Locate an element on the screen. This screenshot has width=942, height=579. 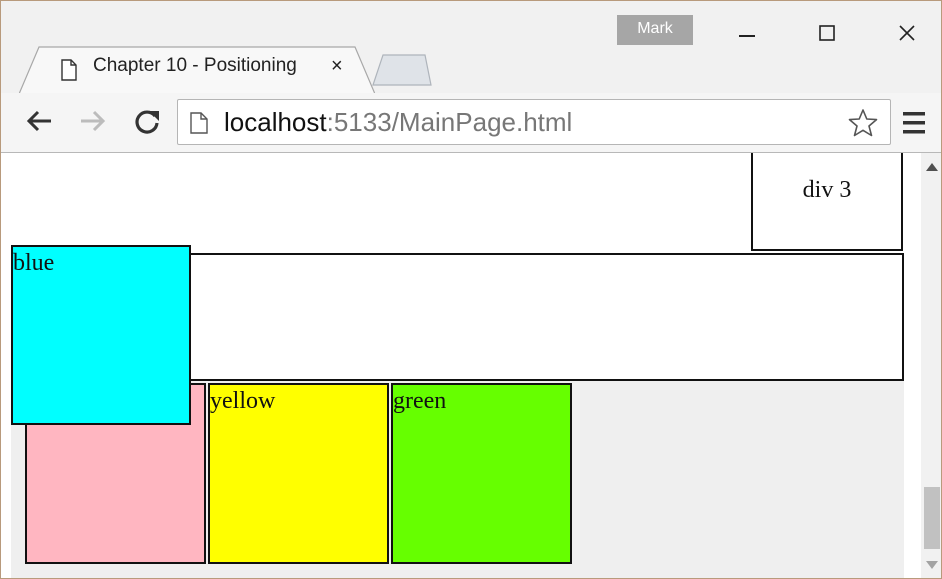
maximize-button is located at coordinates (827, 33).